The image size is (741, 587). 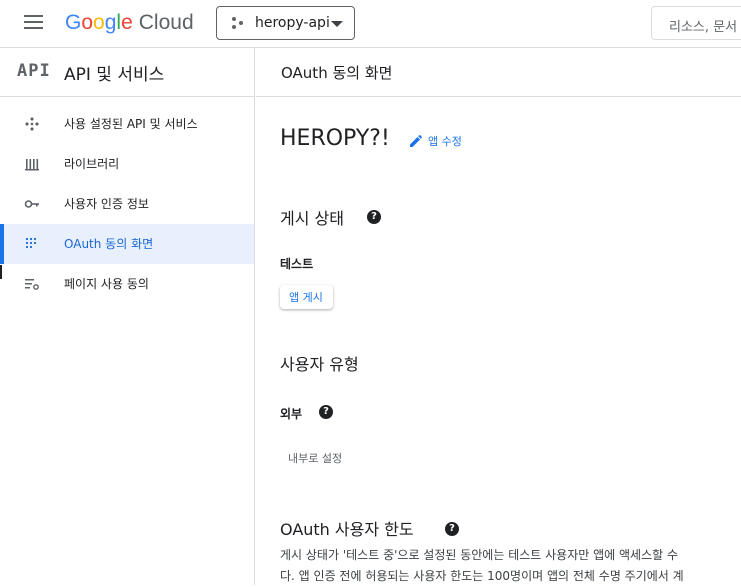 What do you see at coordinates (109, 244) in the screenshot?
I see `sidebar-item-label: OAuth 동의 화면` at bounding box center [109, 244].